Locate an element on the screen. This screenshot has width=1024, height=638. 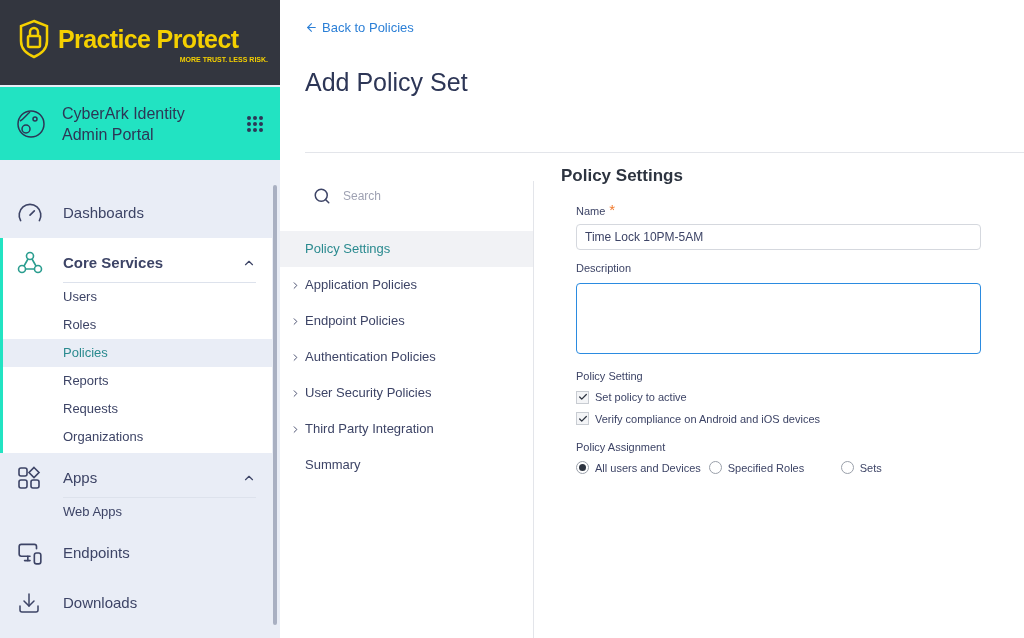
group-label: Policy Setting is located at coordinates (610, 376).